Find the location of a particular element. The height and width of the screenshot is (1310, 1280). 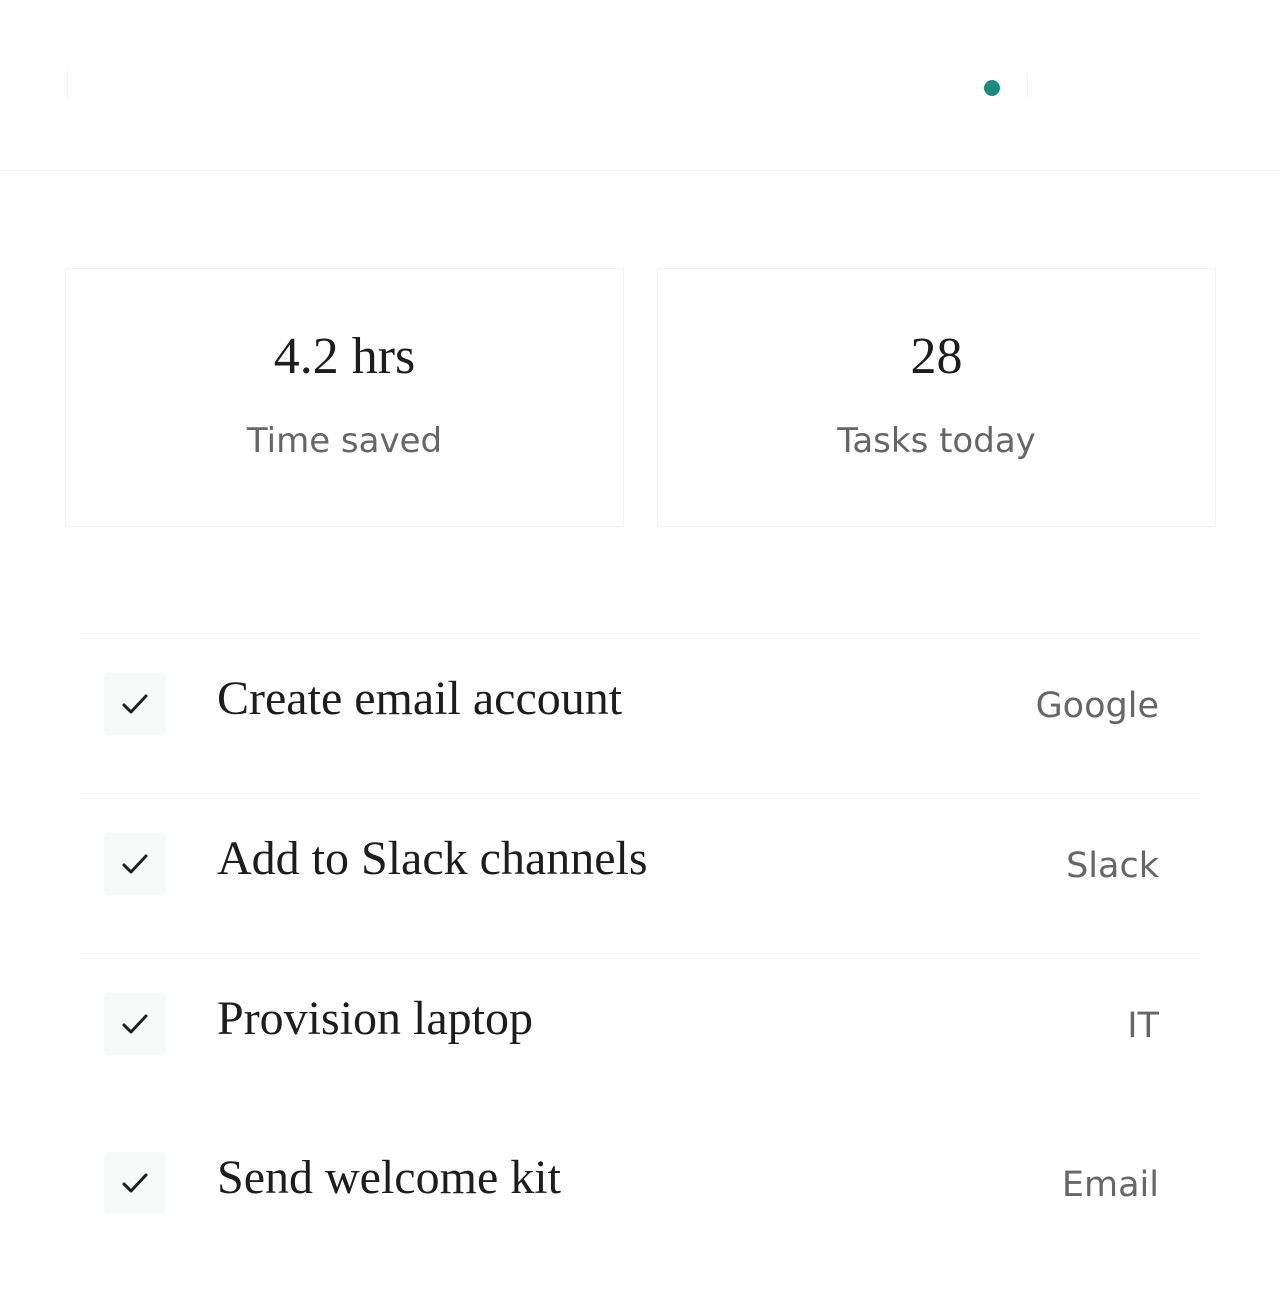

task-title: Create email account is located at coordinates (420, 698).